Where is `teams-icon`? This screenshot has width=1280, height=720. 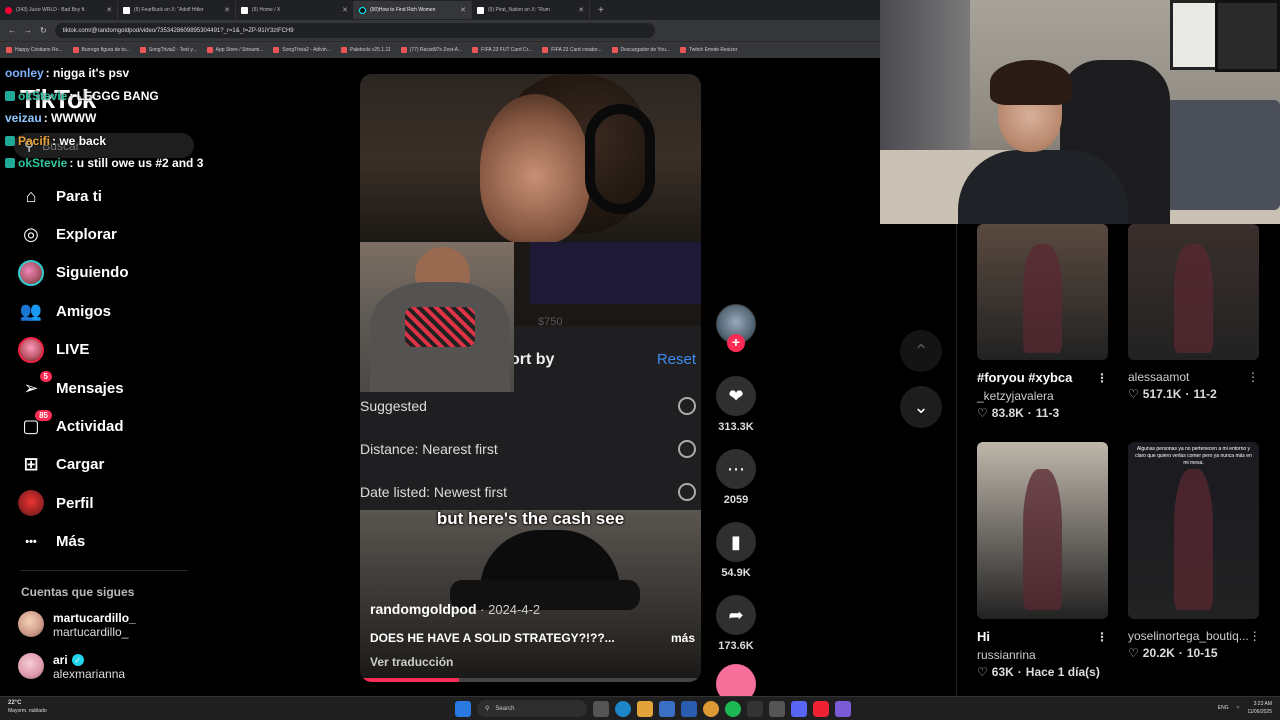 teams-icon is located at coordinates (843, 708).